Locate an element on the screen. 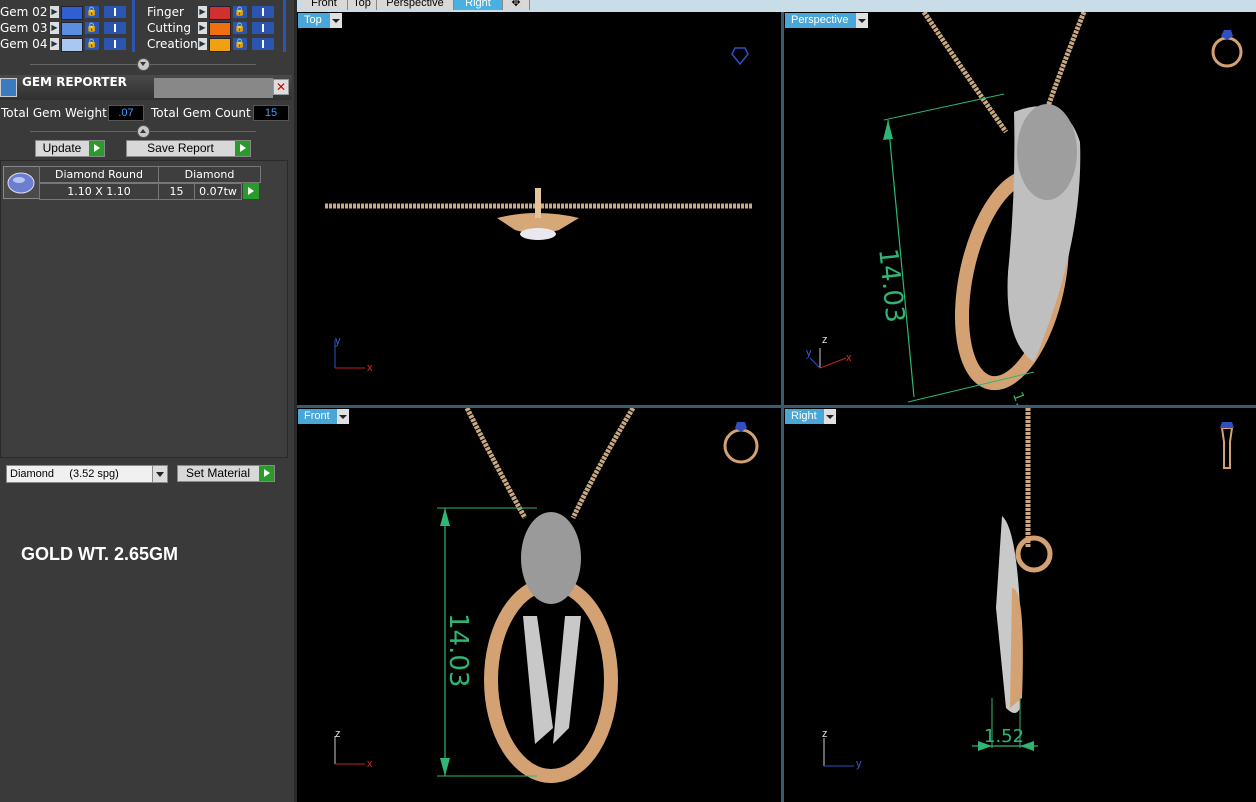  layer-row-gem-02: Gem 02 ▶ 🔒 is located at coordinates (65, 12).